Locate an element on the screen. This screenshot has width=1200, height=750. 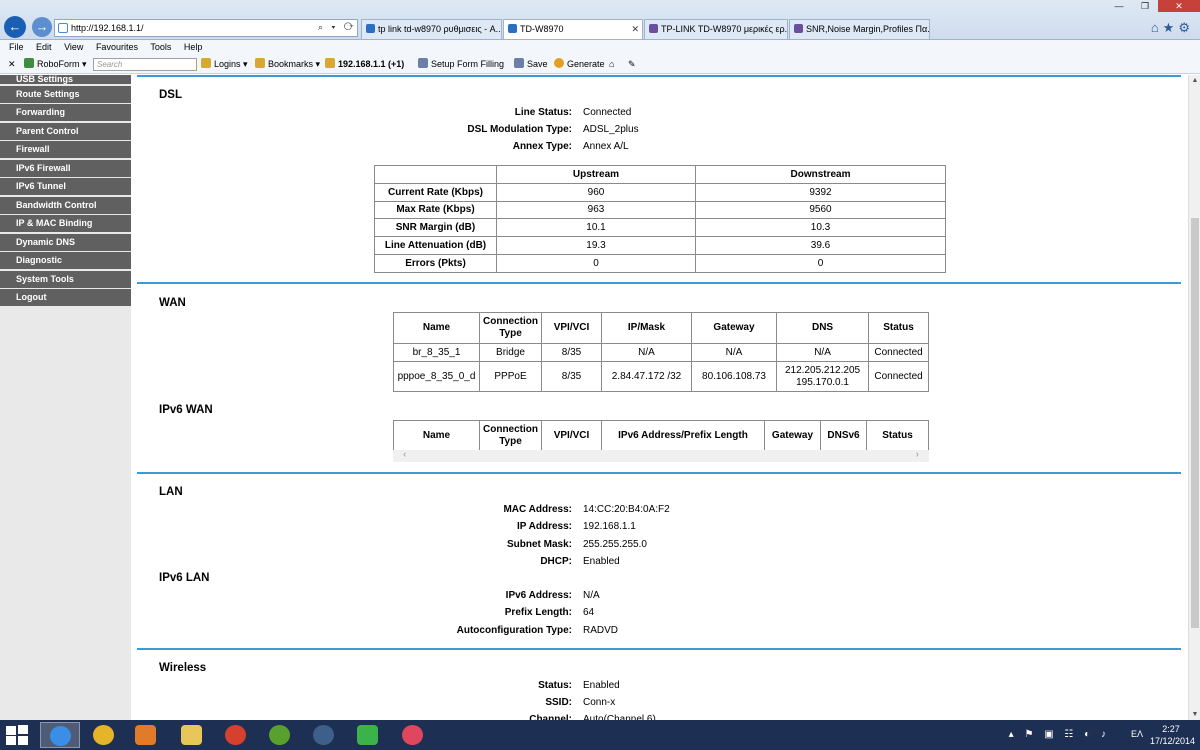
dsl-annex-row: Annex Type: Annex A/L is located at coordinates (659, 146).